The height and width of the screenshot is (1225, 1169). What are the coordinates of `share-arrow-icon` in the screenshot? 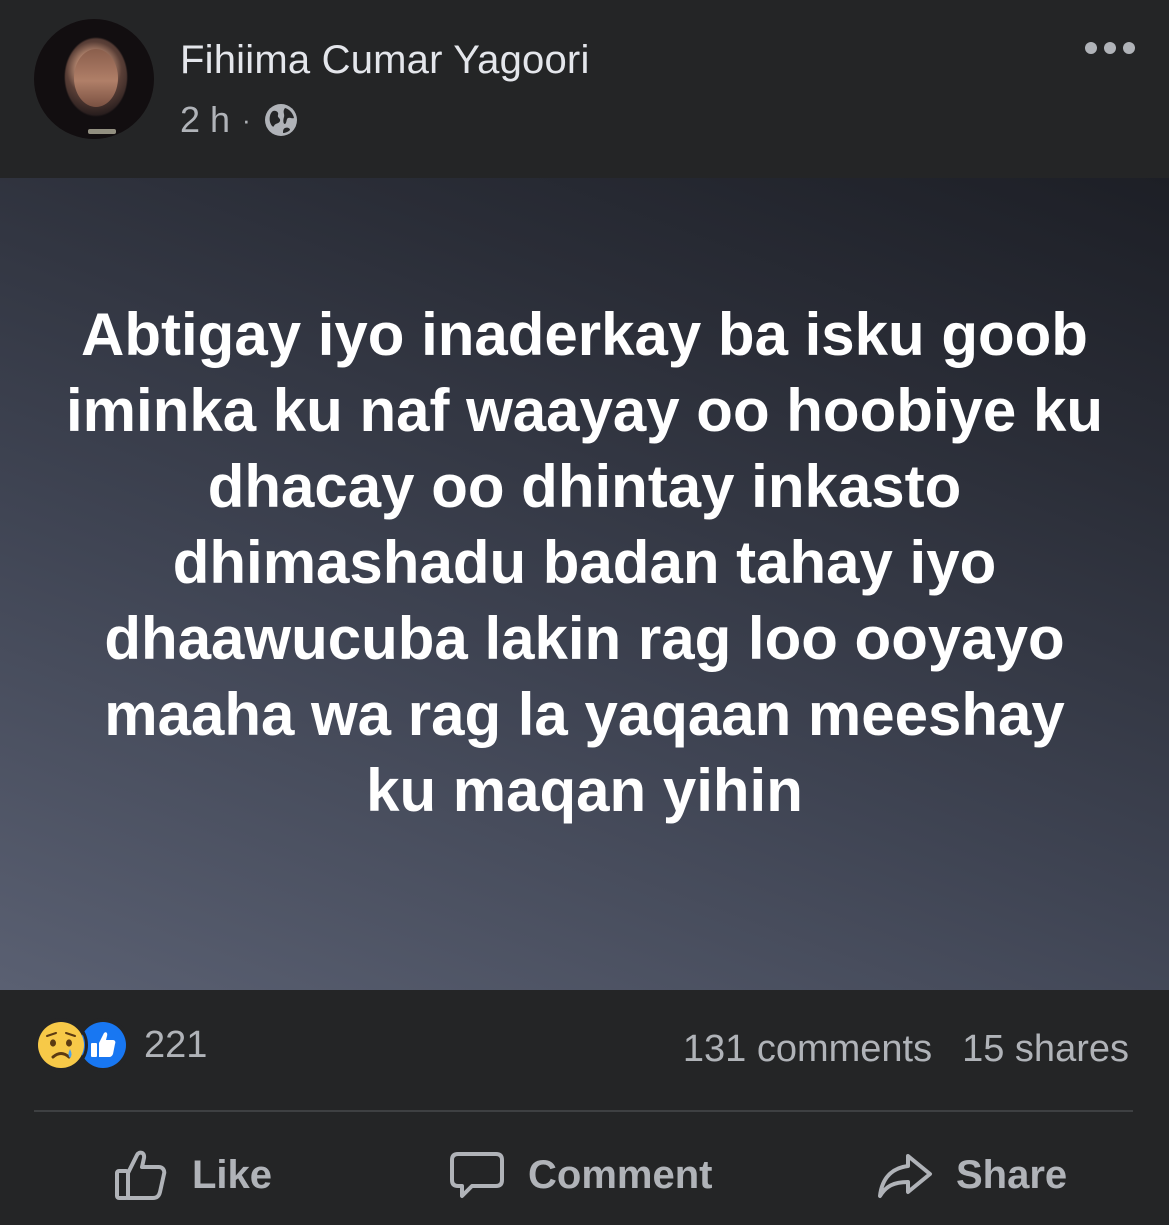 It's located at (905, 1176).